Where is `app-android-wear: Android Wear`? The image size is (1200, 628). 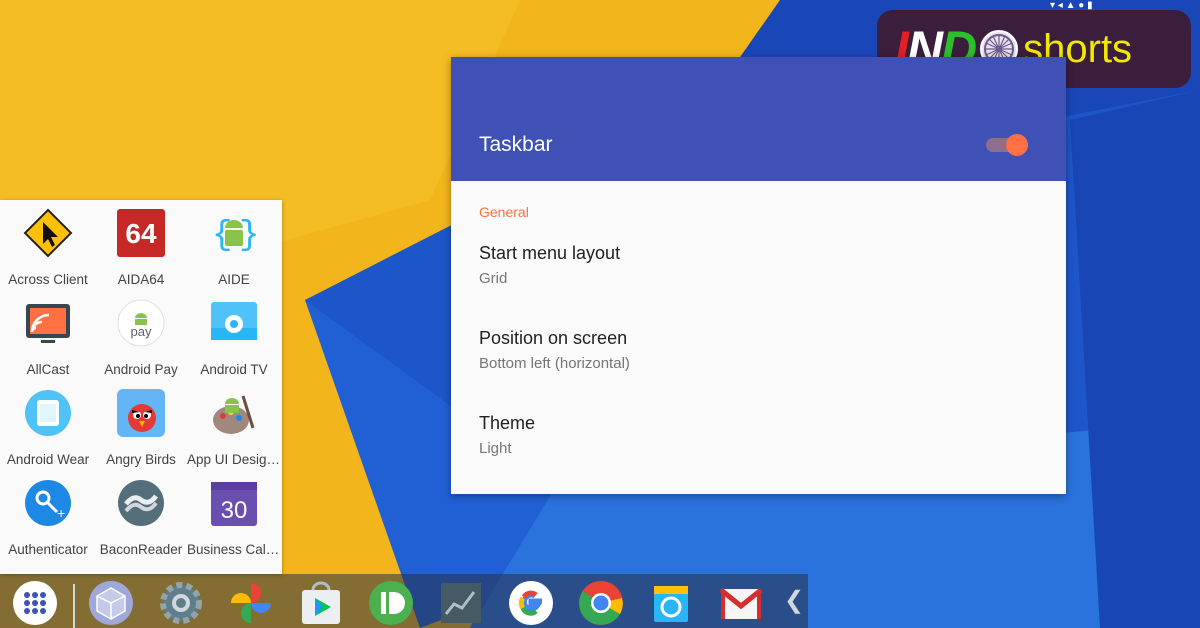 app-android-wear: Android Wear is located at coordinates (48, 425).